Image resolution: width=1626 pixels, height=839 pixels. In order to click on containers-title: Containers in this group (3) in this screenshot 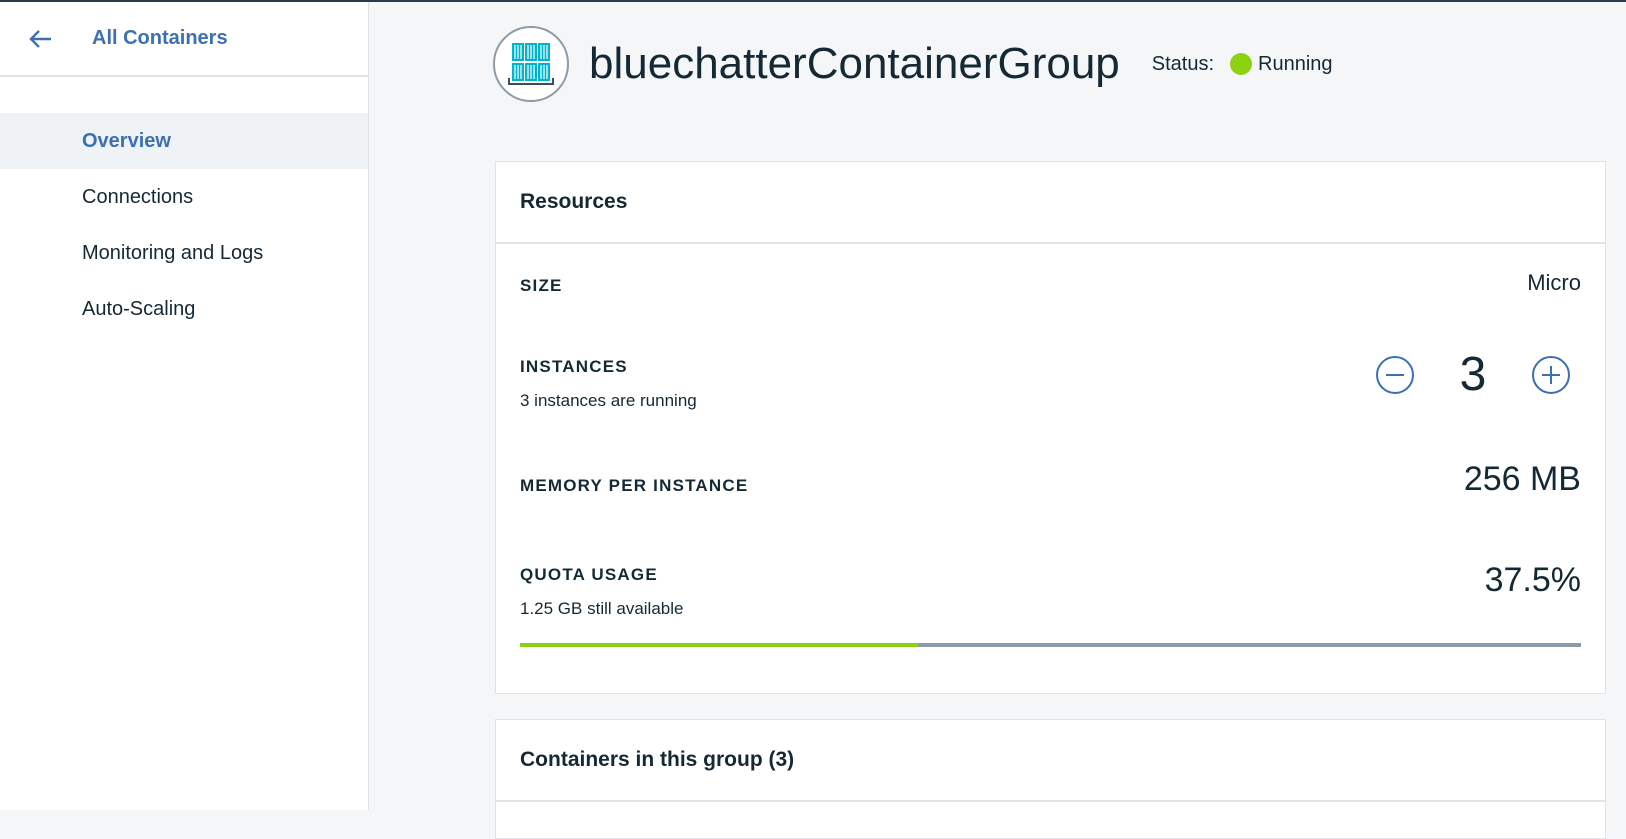, I will do `click(1050, 761)`.